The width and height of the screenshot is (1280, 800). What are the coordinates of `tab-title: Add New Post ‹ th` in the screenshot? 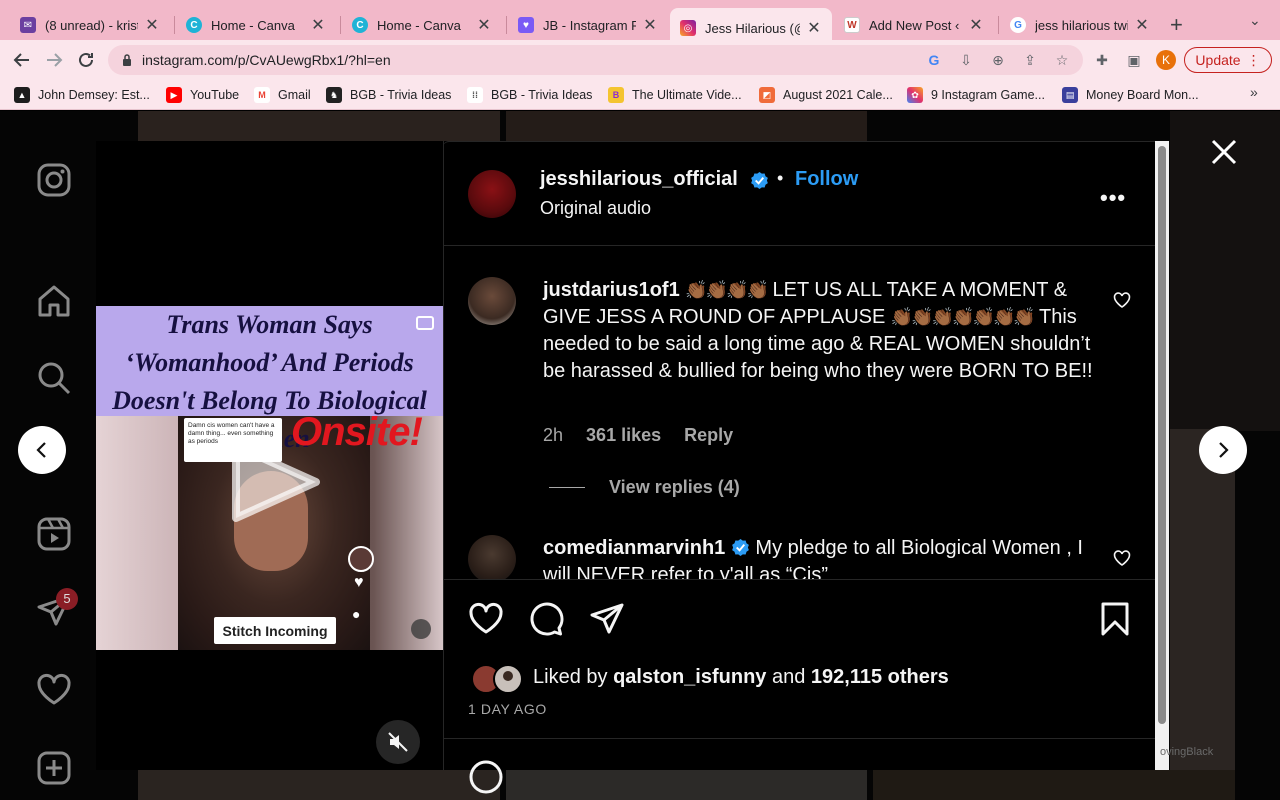 It's located at (915, 25).